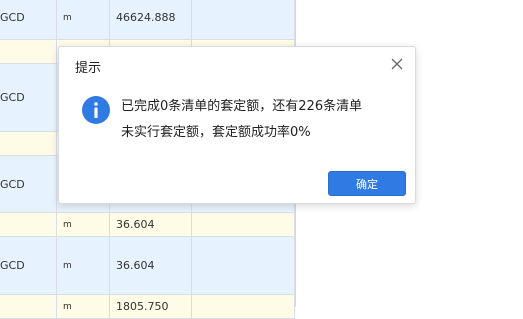  I want to click on message-line-1: 已完成0条清单的套定额，还有226条清单, so click(242, 106).